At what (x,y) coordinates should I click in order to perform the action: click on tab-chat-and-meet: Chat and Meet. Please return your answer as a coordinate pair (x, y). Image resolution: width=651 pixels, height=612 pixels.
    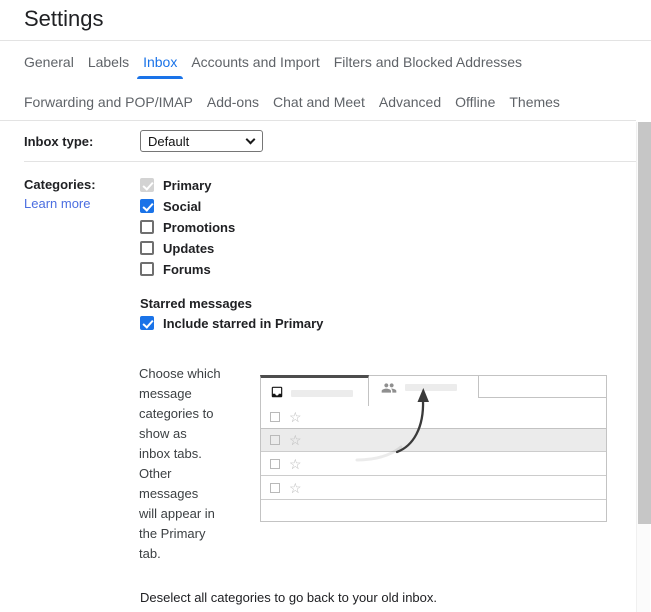
    Looking at the image, I should click on (319, 102).